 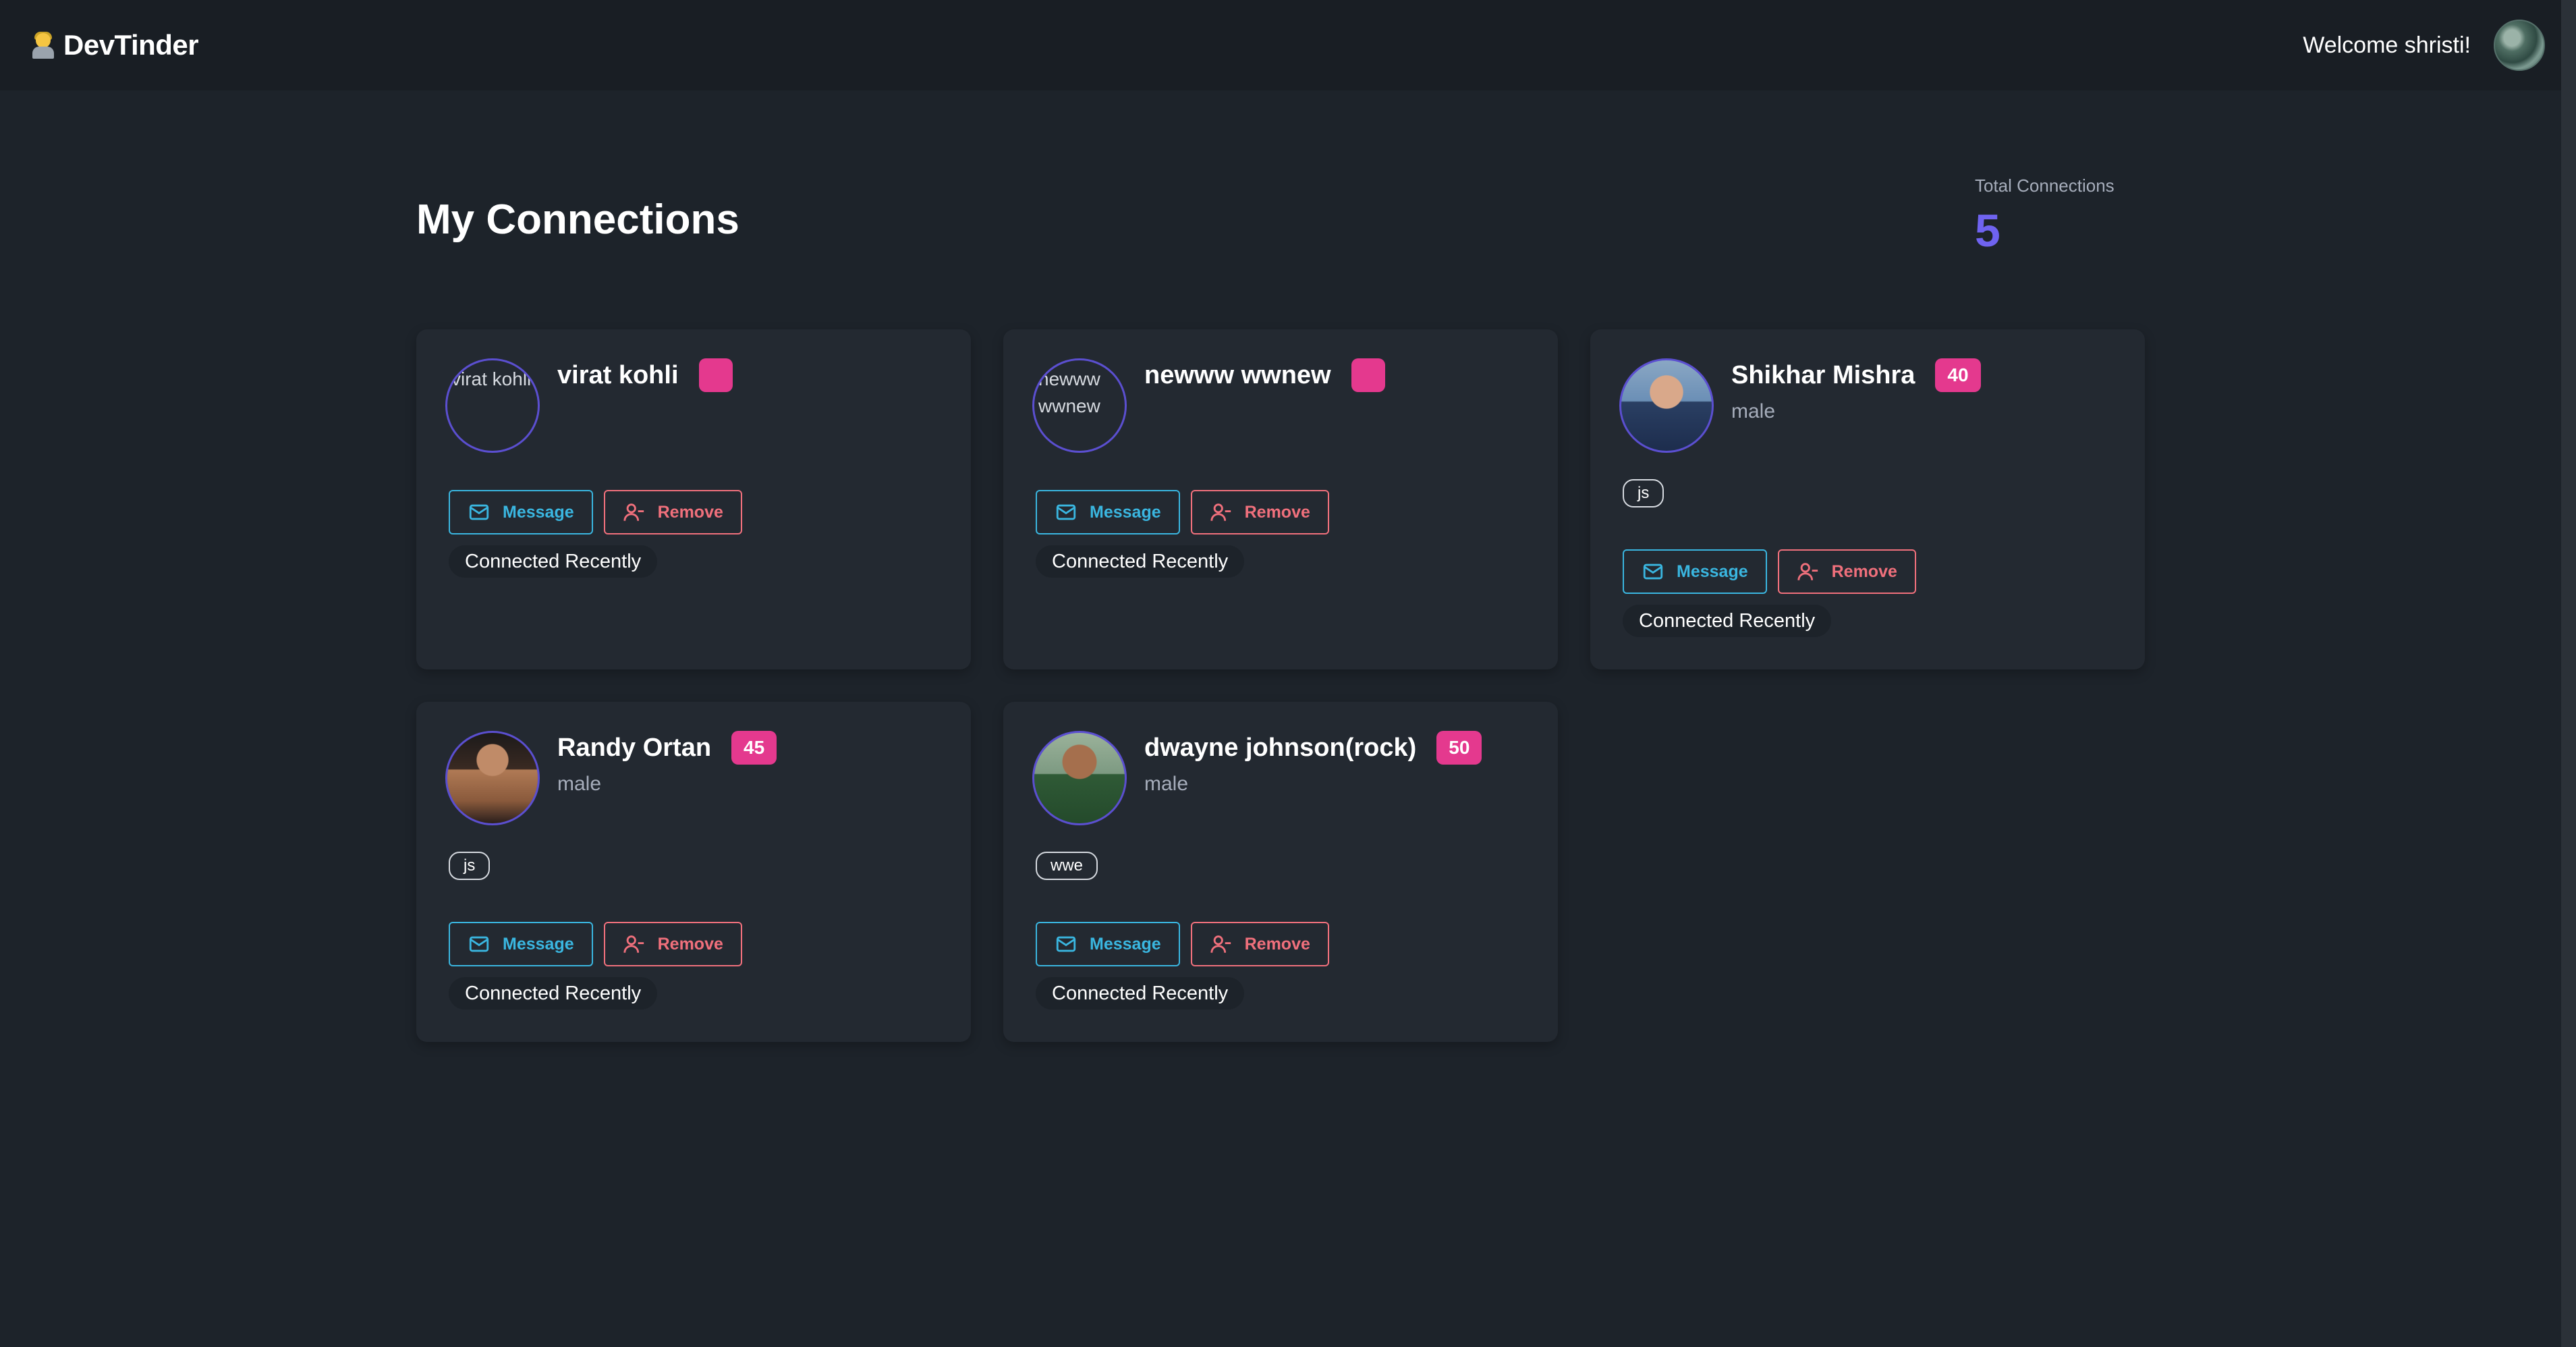 I want to click on connection-name: Shikhar Mishra, so click(x=1823, y=375).